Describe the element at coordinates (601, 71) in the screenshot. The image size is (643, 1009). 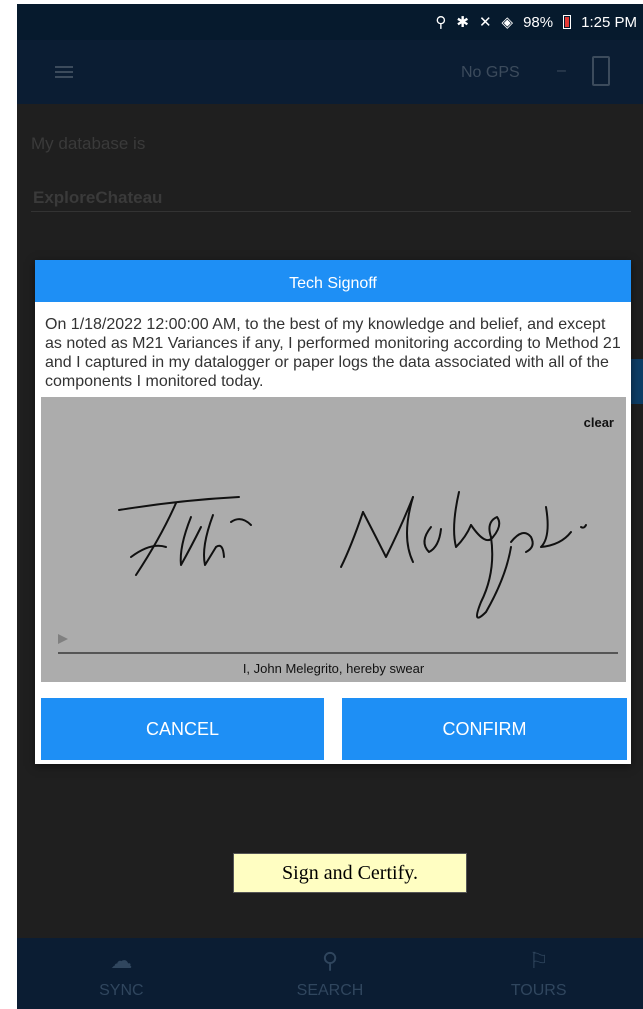
I see `device-icon` at that location.